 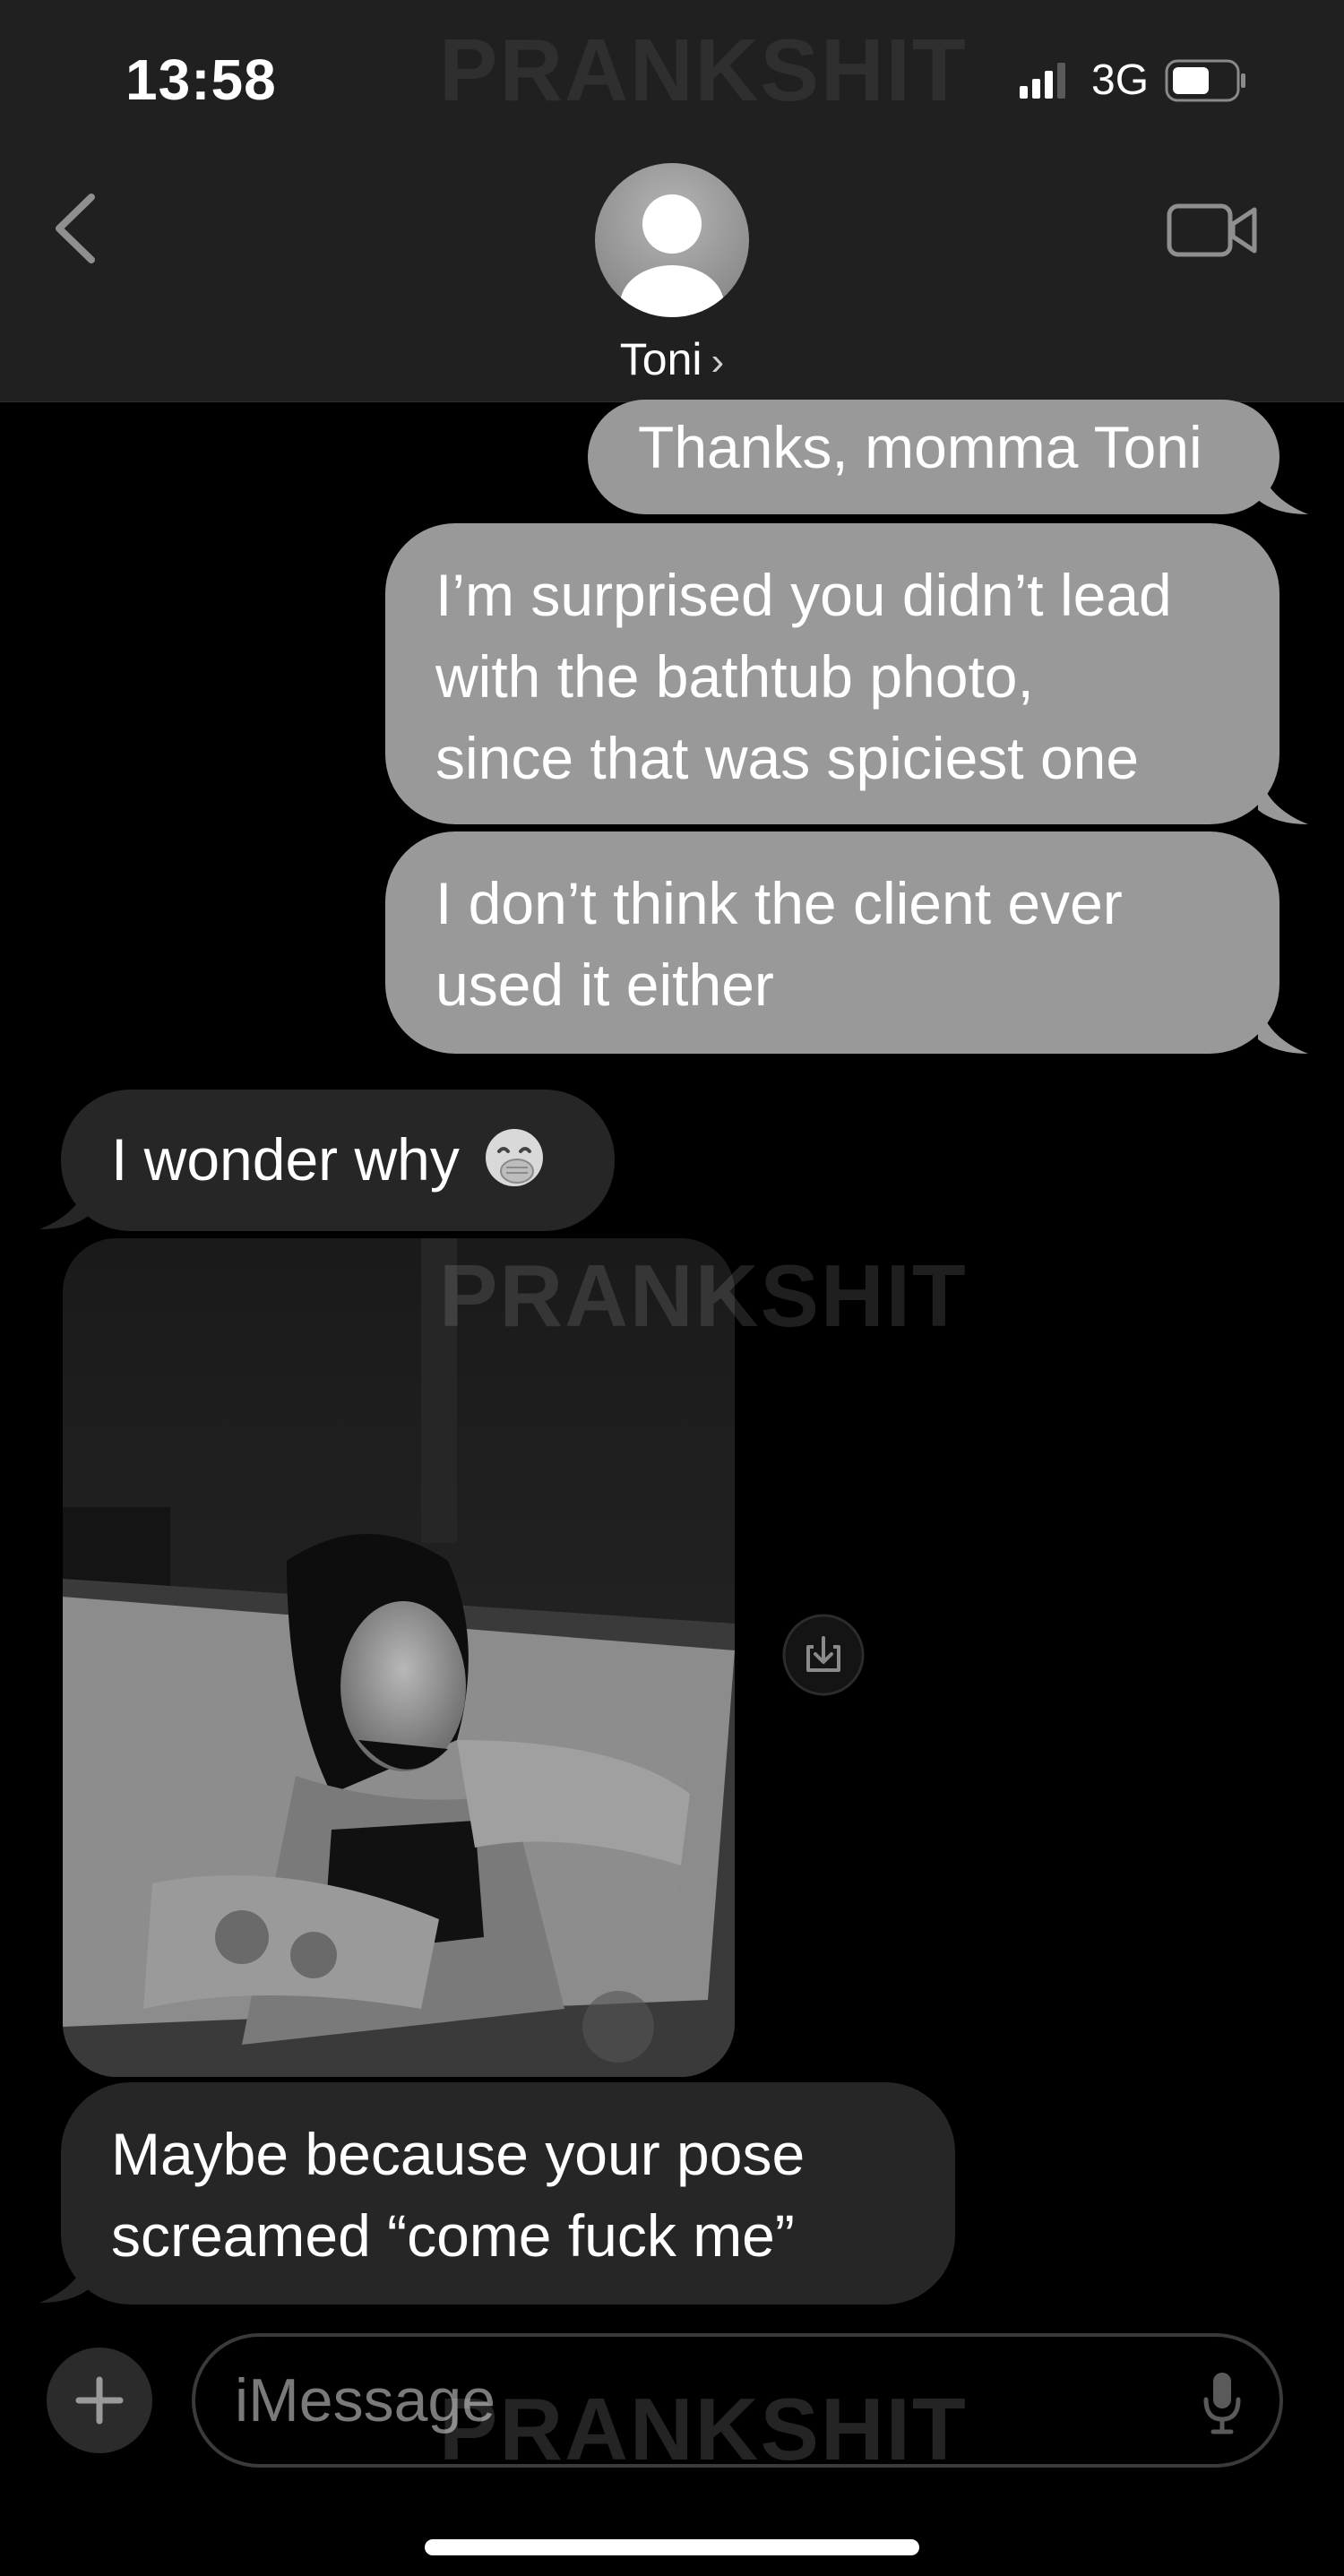 What do you see at coordinates (660, 359) in the screenshot?
I see `contact-name: Toni` at bounding box center [660, 359].